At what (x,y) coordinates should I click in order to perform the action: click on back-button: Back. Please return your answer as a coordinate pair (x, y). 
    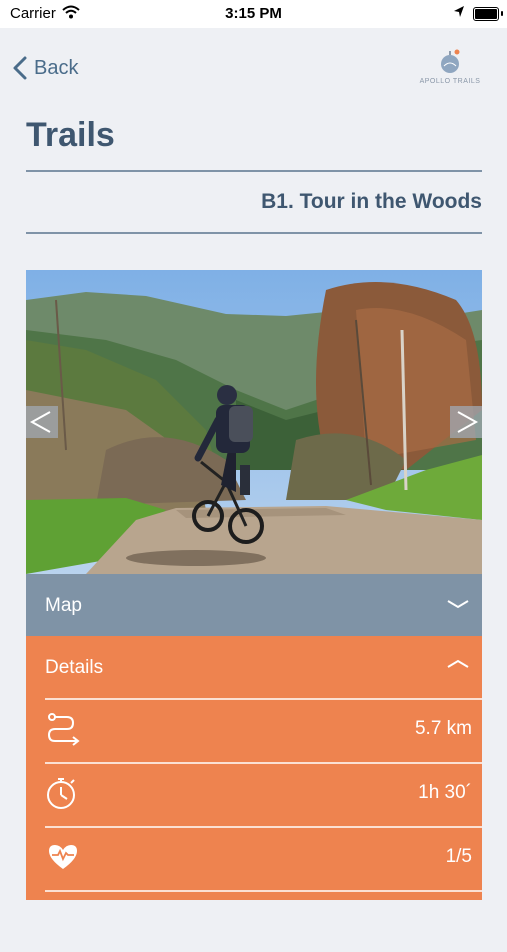
    Looking at the image, I should click on (44, 68).